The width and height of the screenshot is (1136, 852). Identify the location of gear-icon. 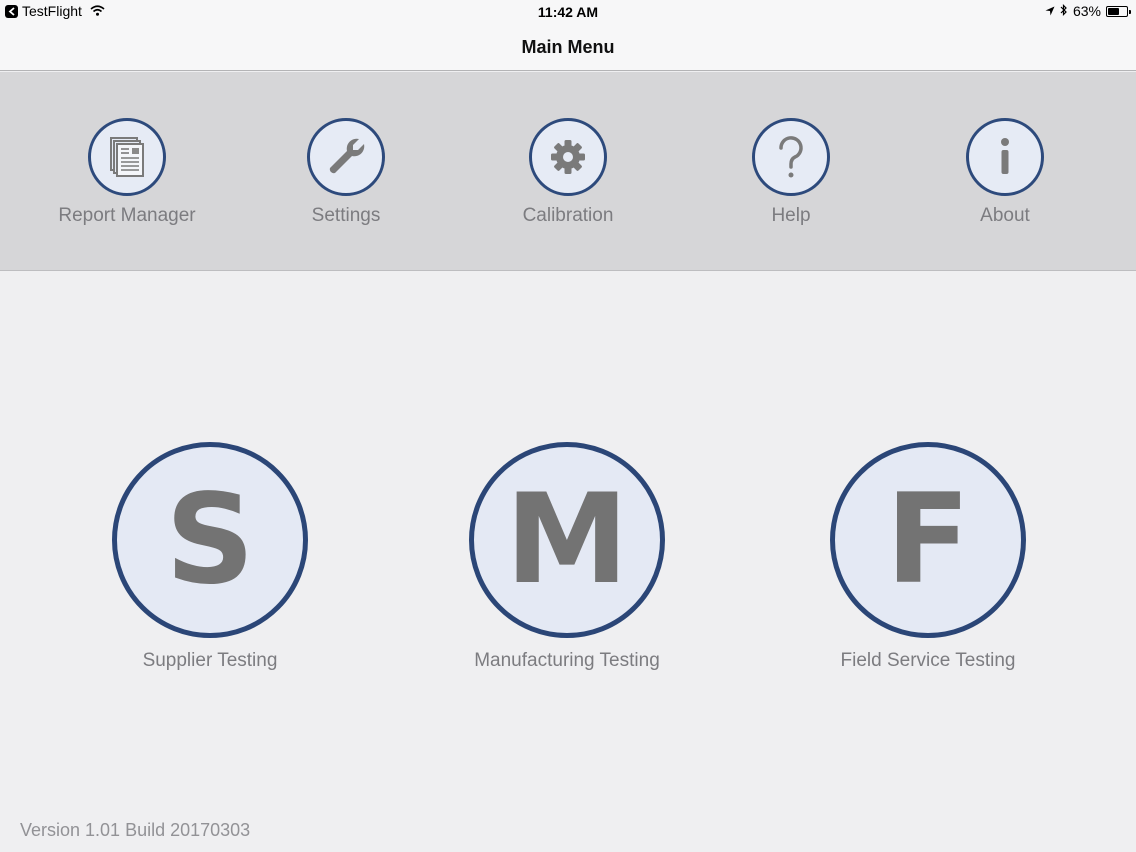
(568, 157).